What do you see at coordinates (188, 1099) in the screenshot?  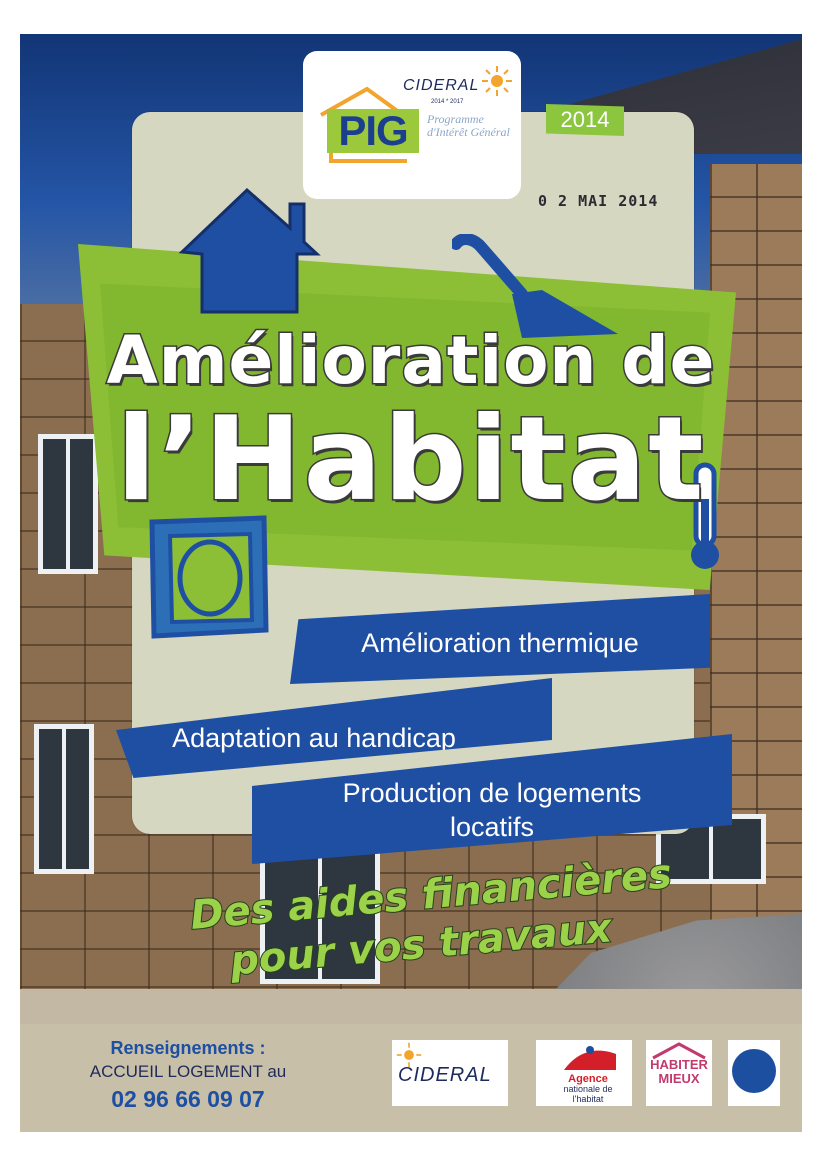 I see `phone-number: 02 96 66 09 07` at bounding box center [188, 1099].